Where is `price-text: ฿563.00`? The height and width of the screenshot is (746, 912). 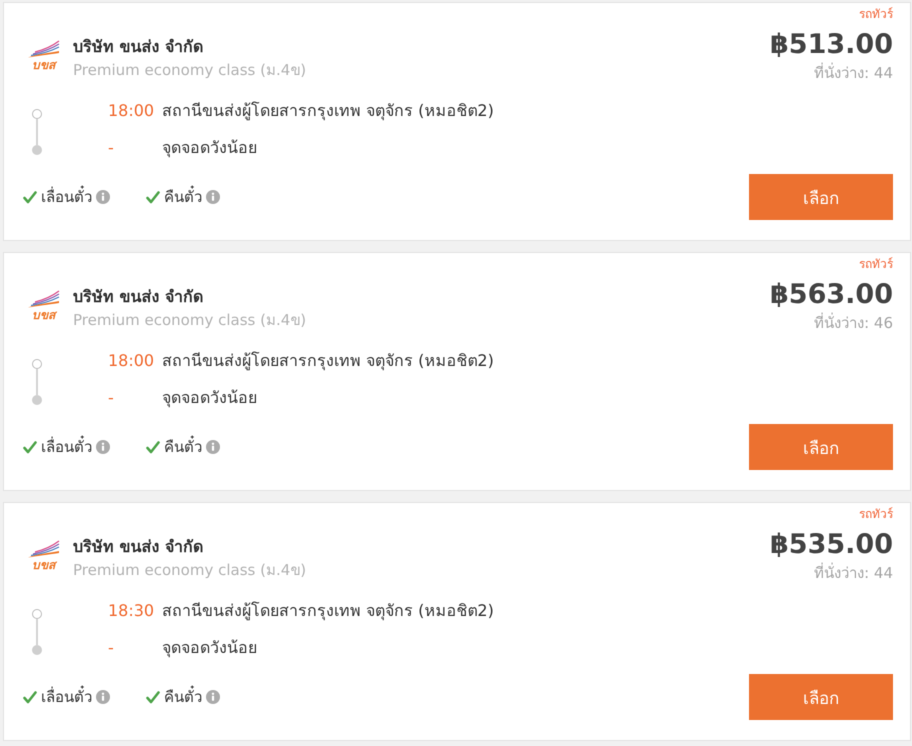
price-text: ฿563.00 is located at coordinates (831, 295).